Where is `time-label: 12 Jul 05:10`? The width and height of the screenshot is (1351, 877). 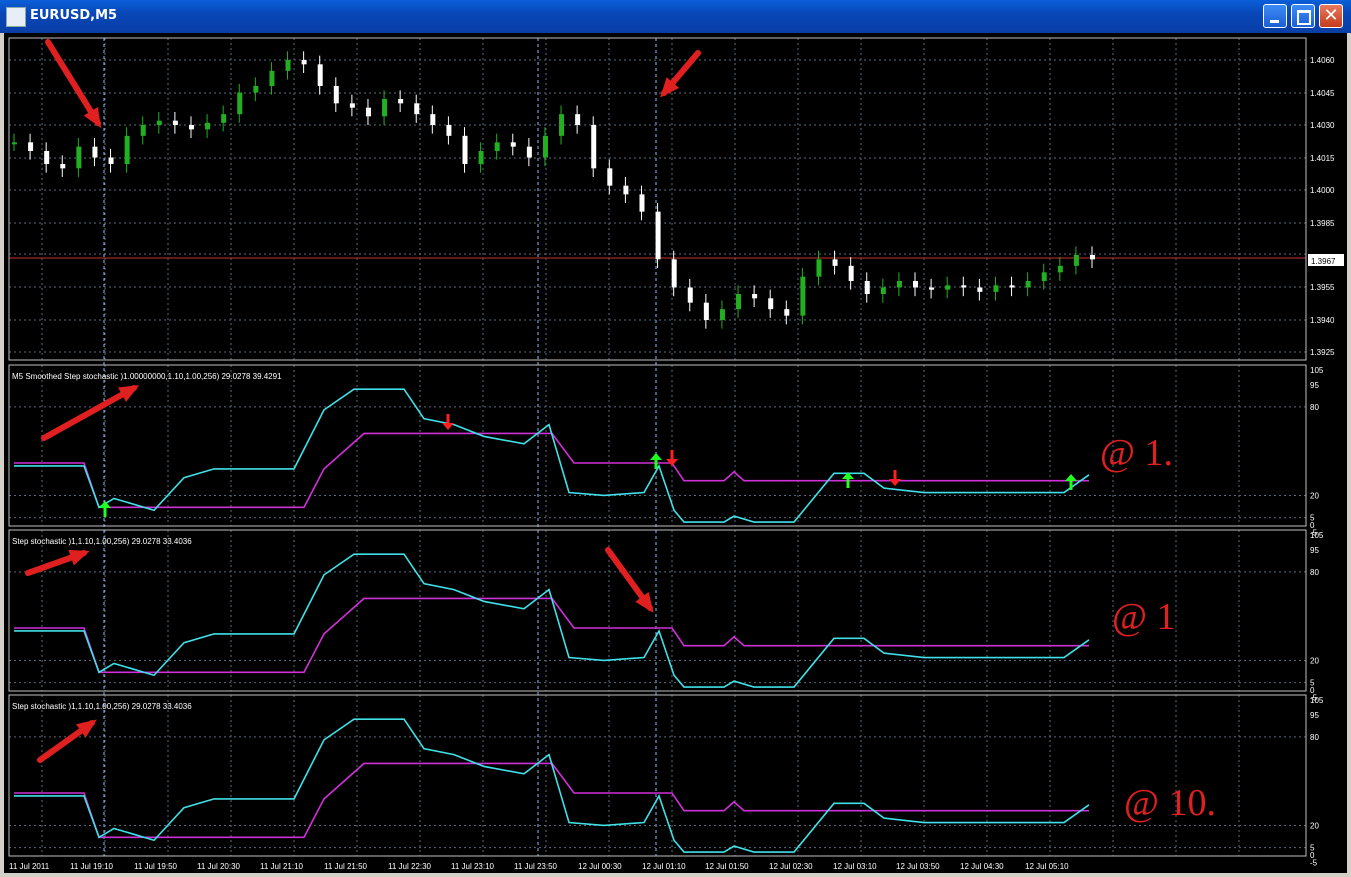
time-label: 12 Jul 05:10 is located at coordinates (1047, 866).